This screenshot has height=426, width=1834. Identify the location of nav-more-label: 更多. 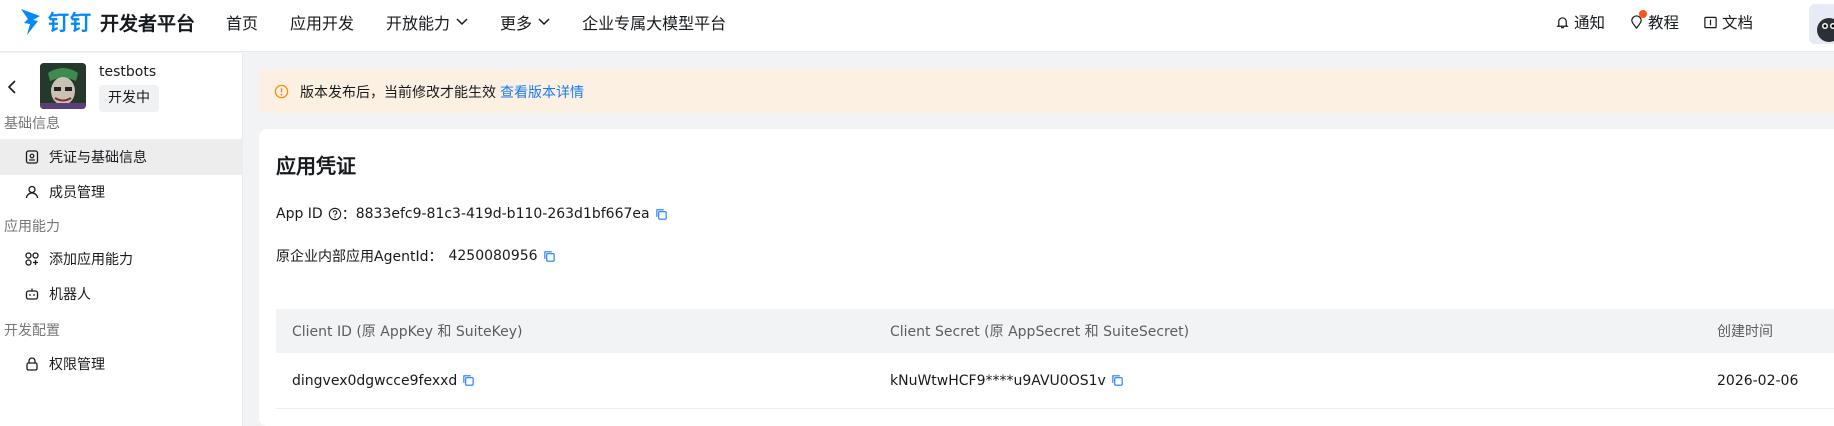
(516, 23).